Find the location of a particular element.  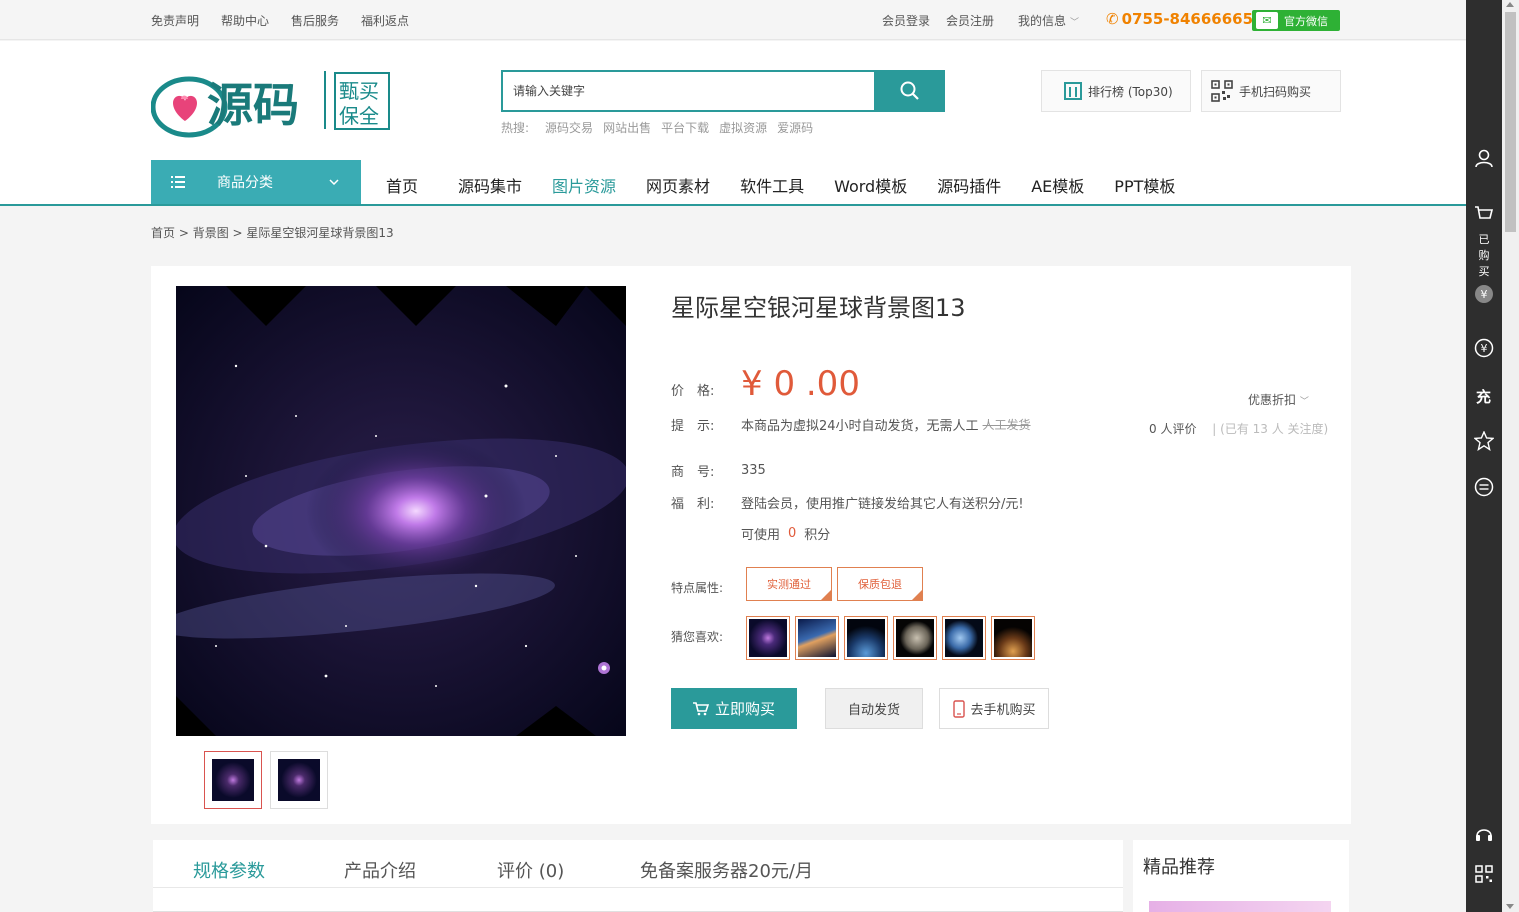

price-value: ¥ 0 .00 is located at coordinates (800, 384).